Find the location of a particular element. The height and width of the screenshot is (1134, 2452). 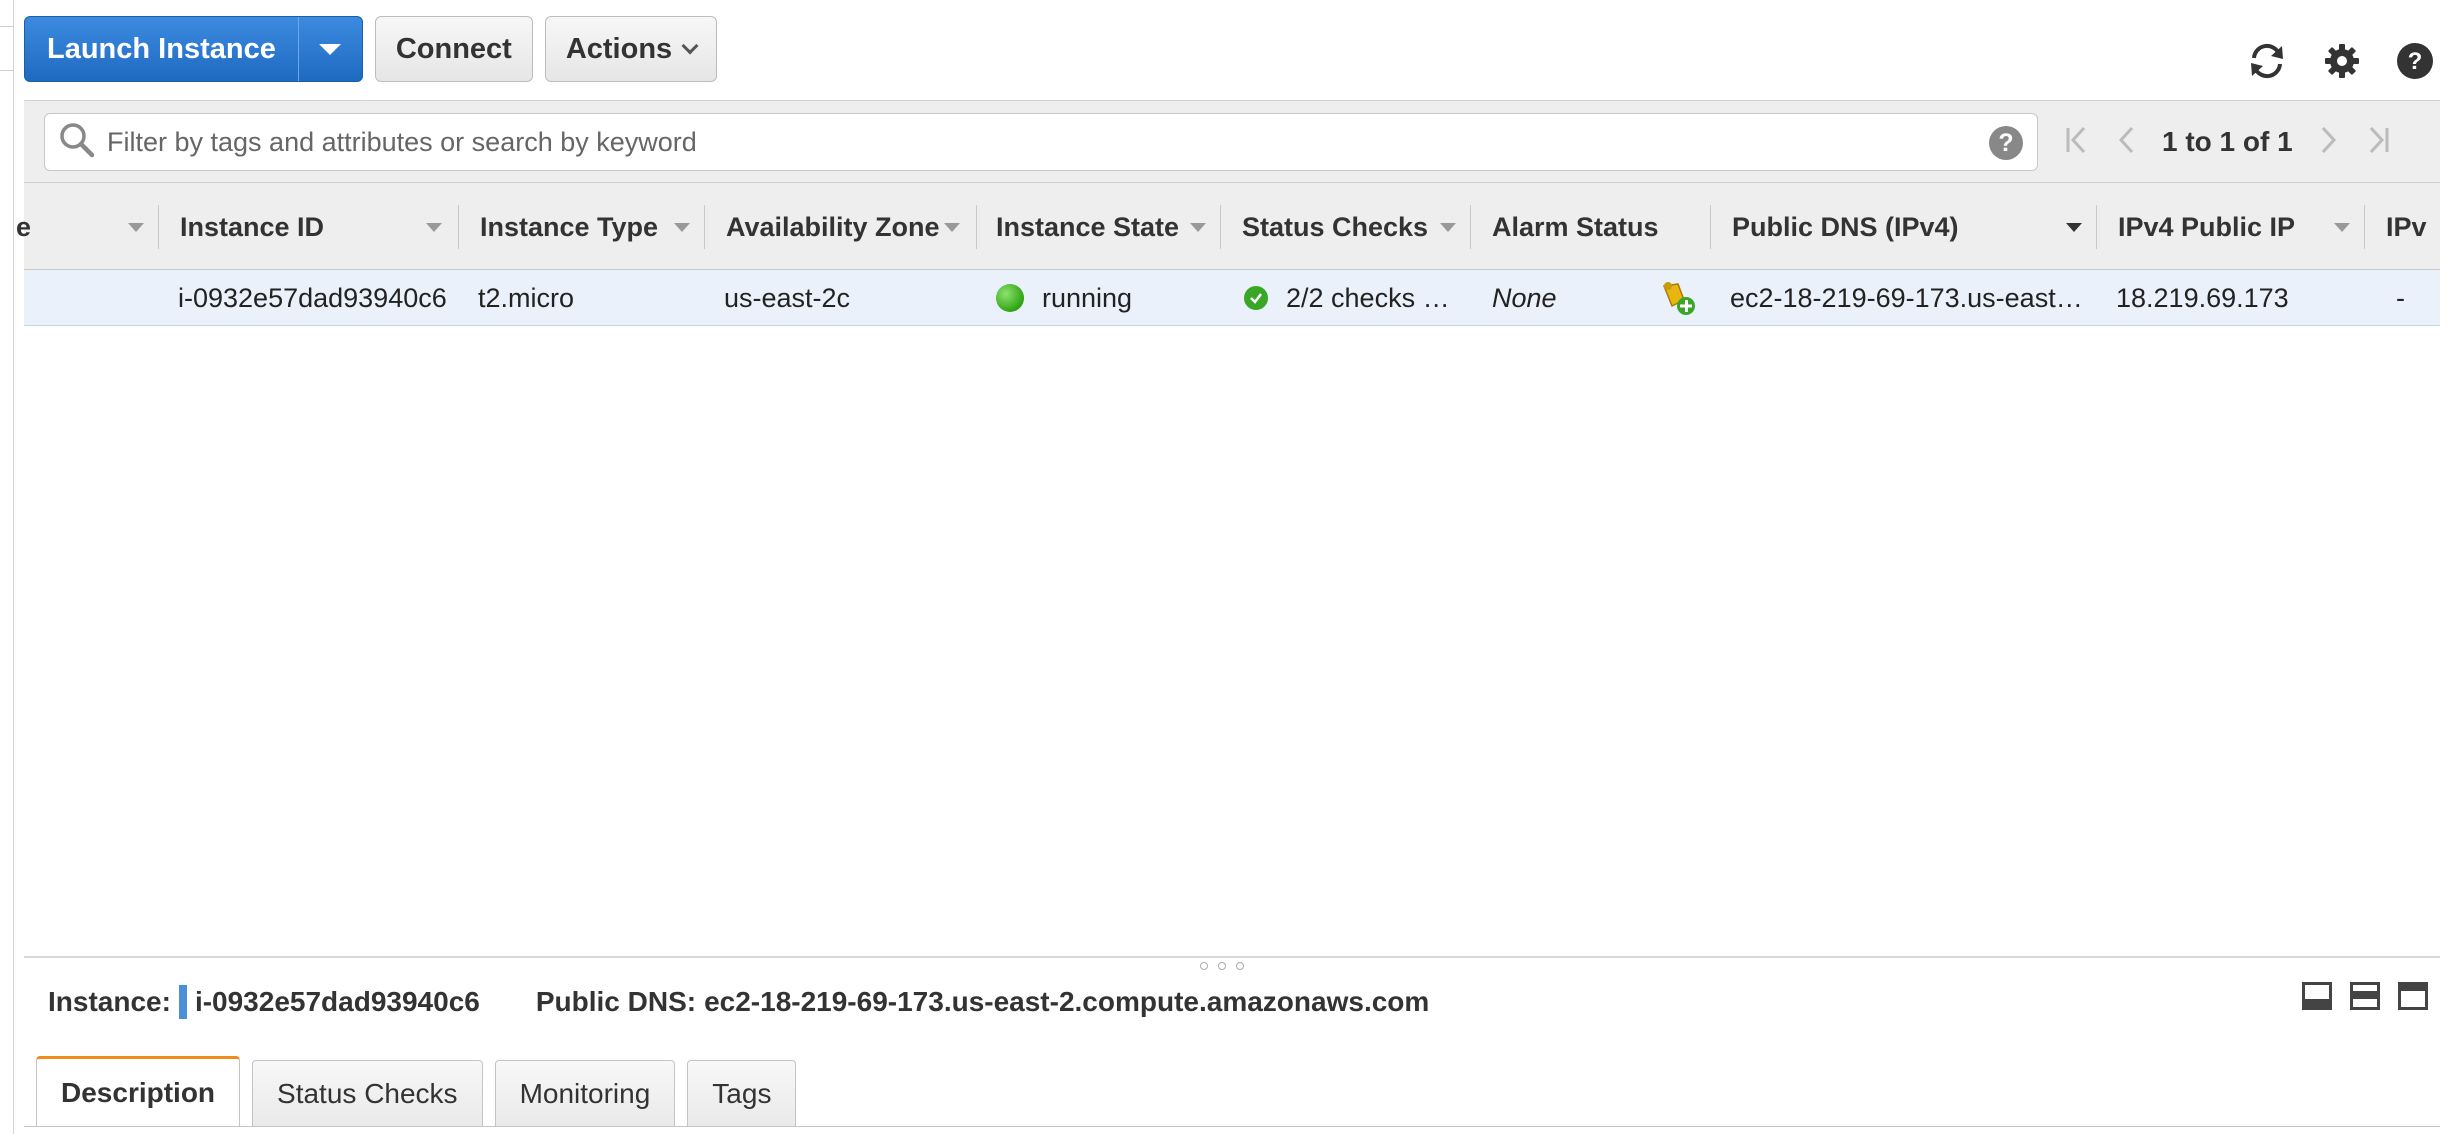

column-header-instance-type: Instance Type is located at coordinates (569, 227).